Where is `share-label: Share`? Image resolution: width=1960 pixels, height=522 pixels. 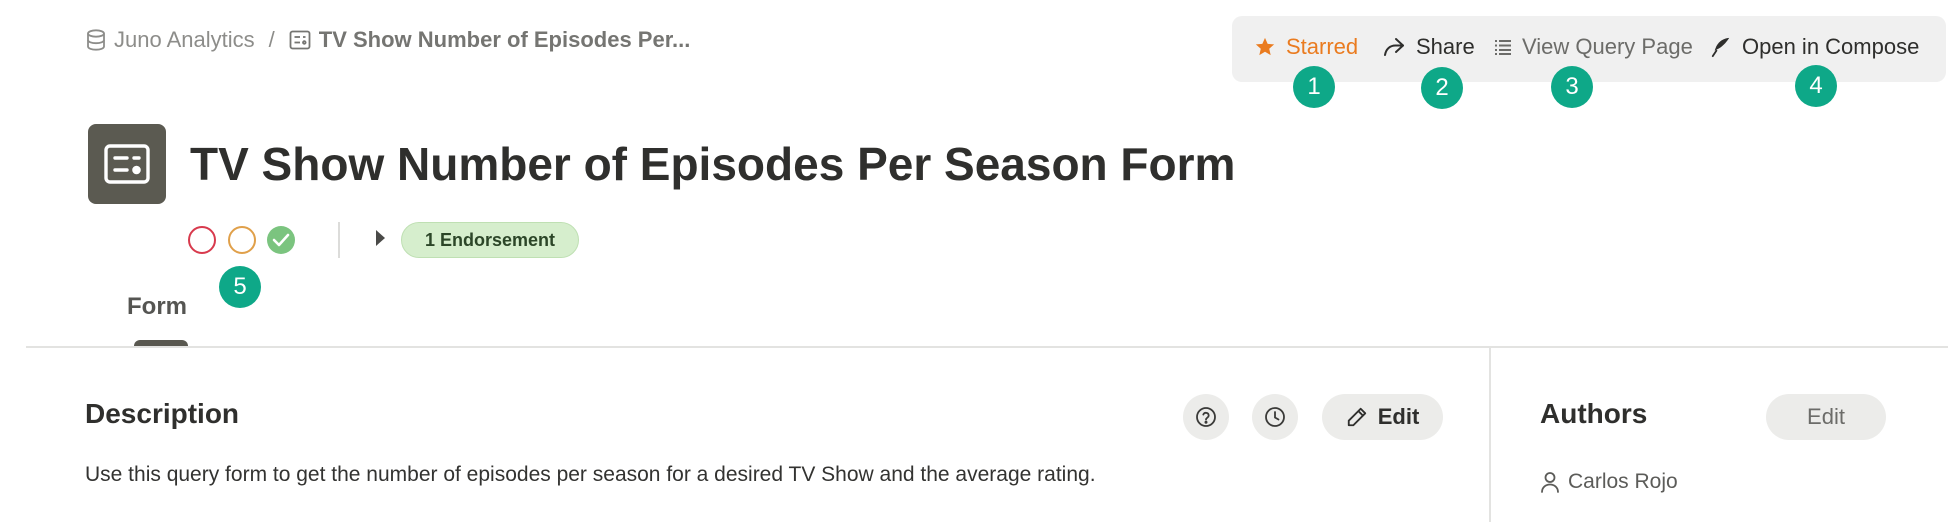
share-label: Share is located at coordinates (1445, 46).